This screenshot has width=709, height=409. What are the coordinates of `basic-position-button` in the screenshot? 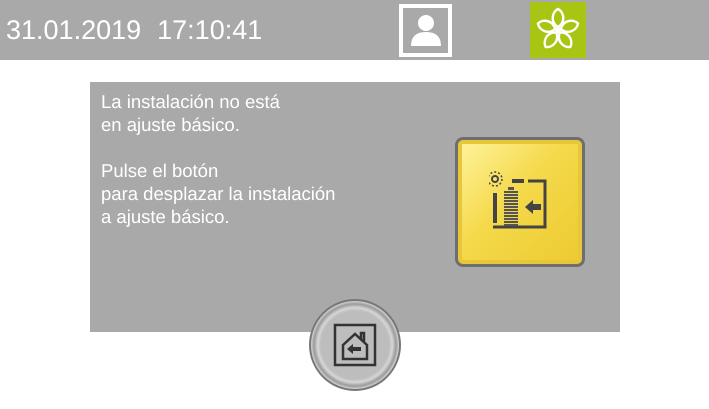 It's located at (520, 202).